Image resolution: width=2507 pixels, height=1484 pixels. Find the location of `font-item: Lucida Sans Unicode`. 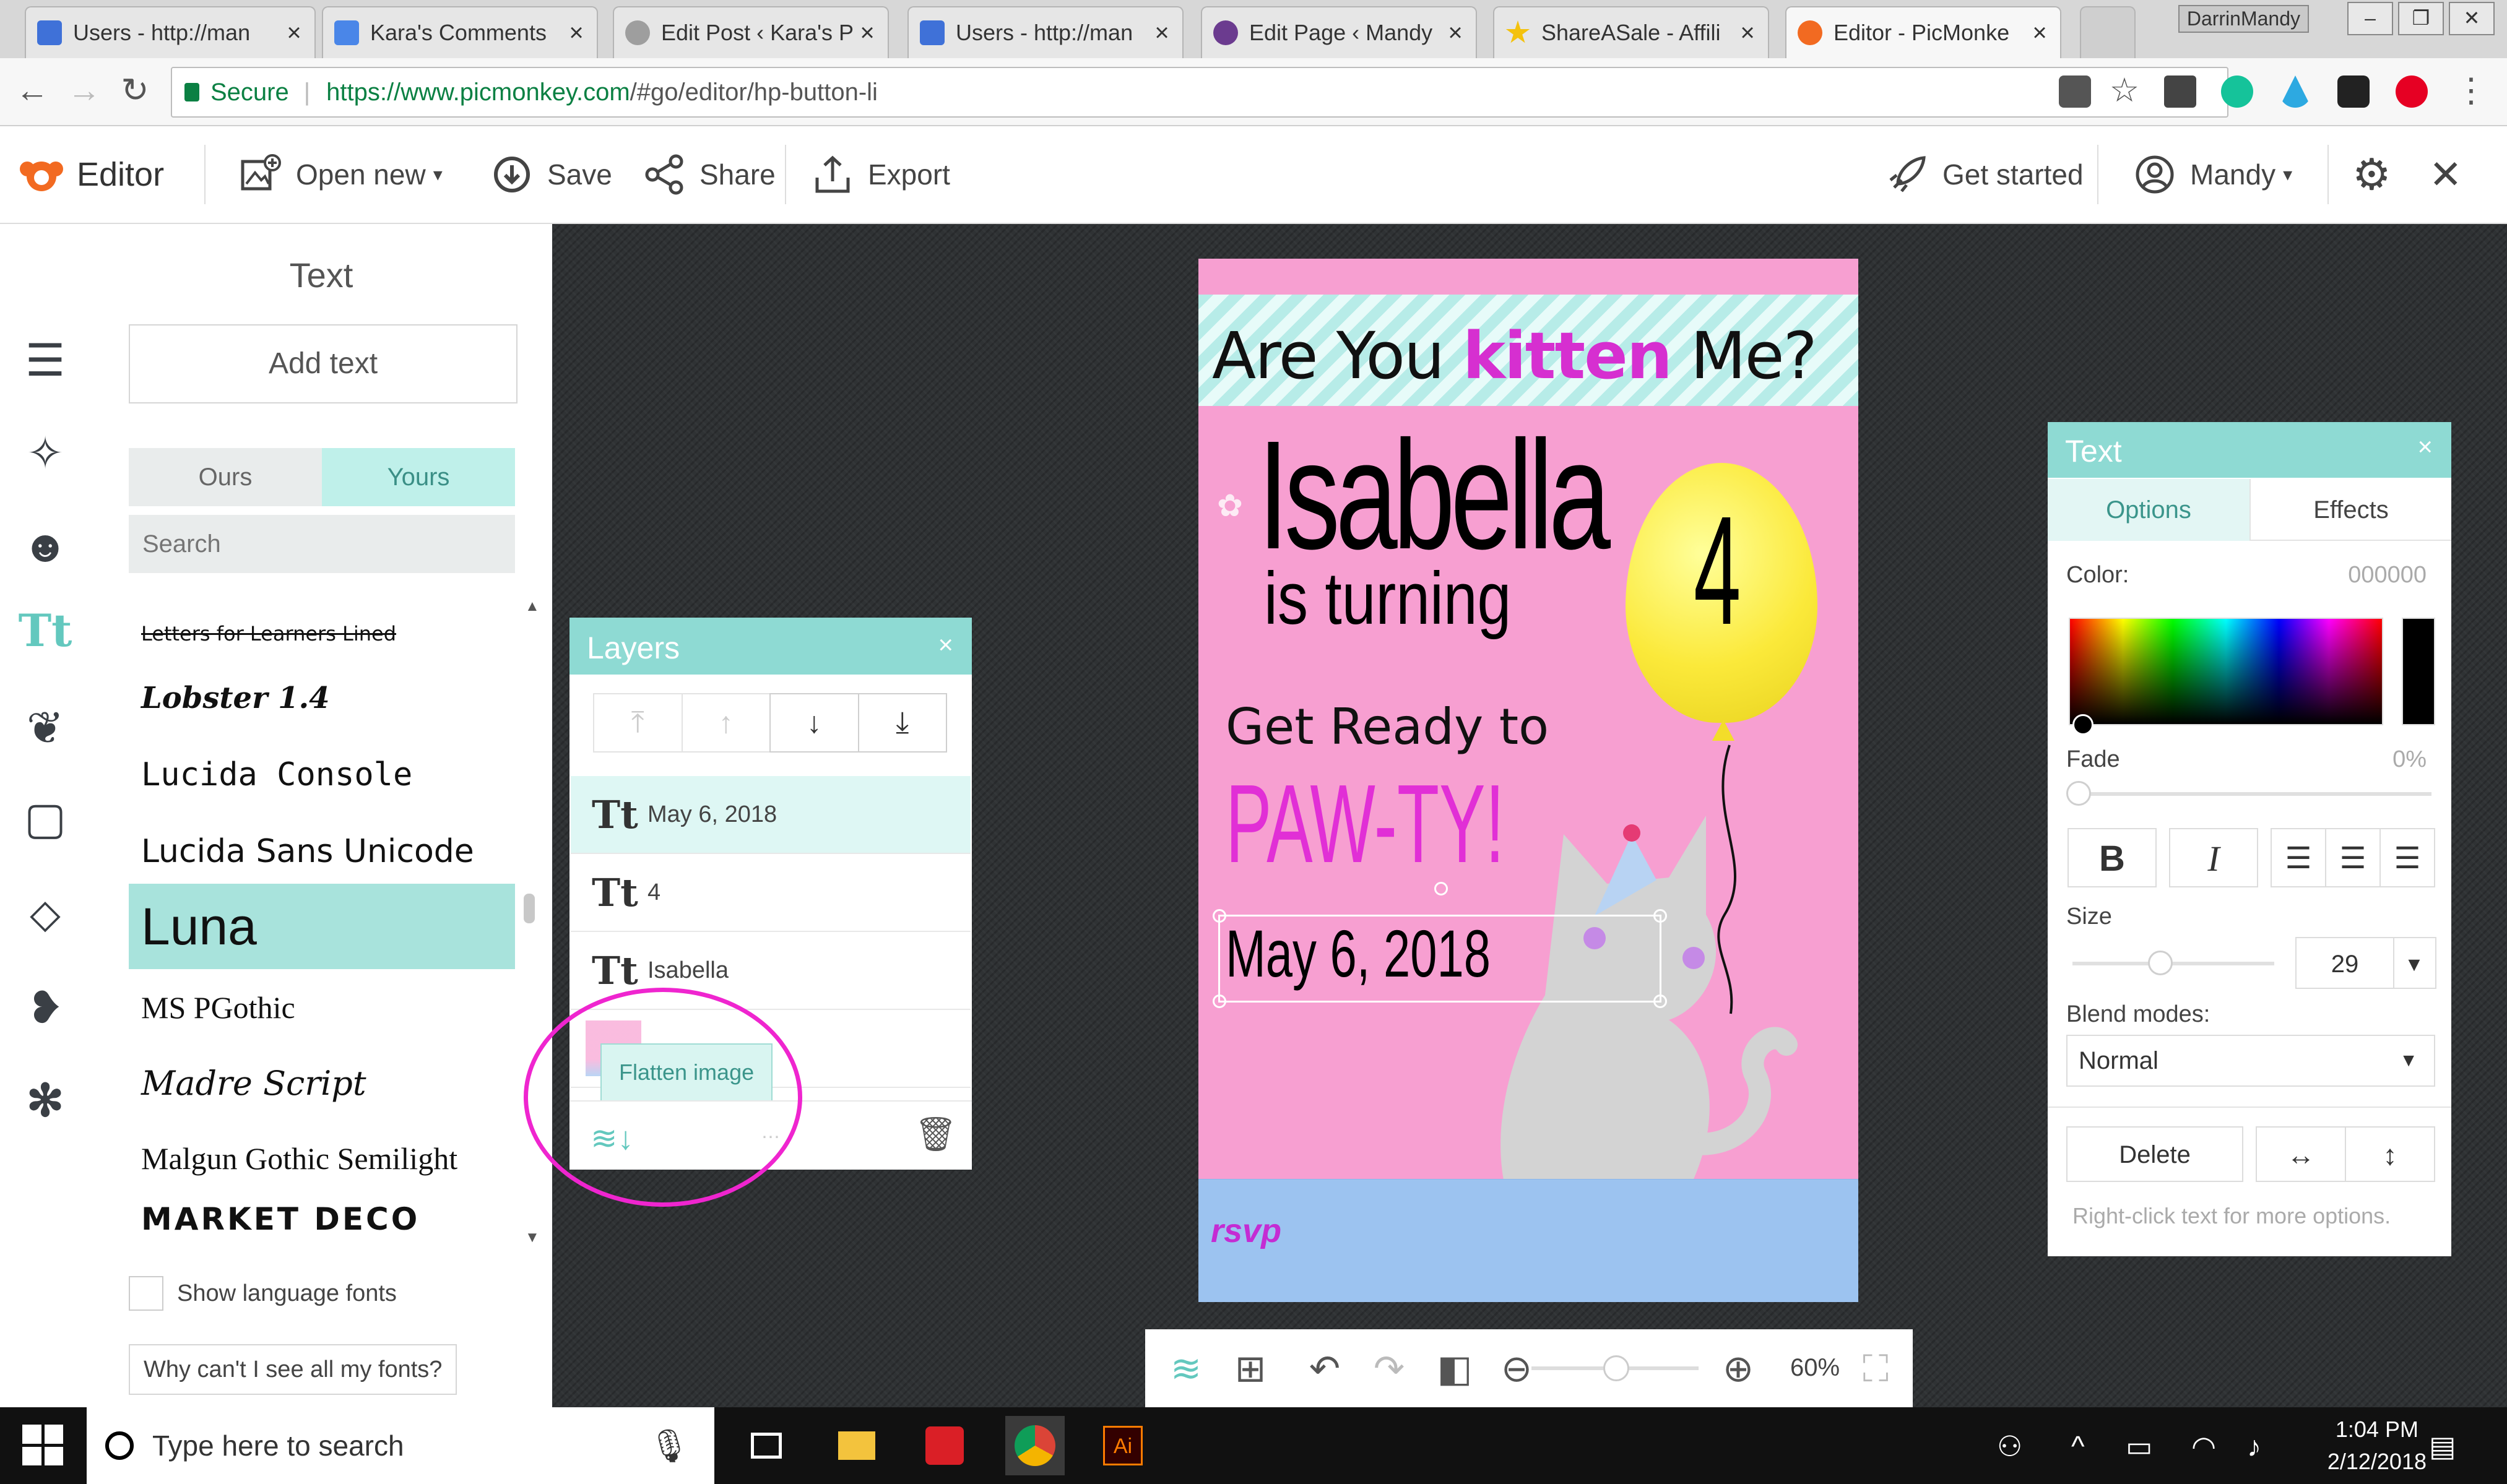

font-item: Lucida Sans Unicode is located at coordinates (322, 851).